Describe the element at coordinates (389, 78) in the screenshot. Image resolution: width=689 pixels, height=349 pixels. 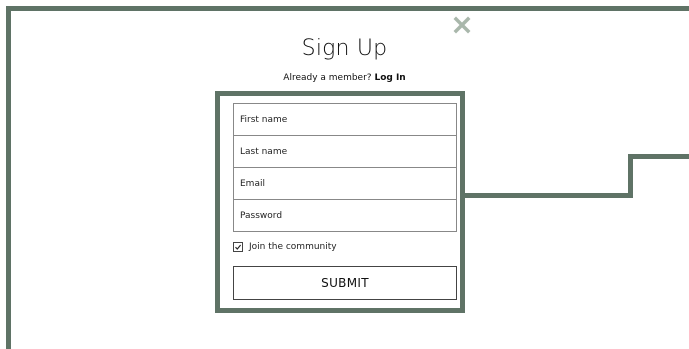
I see `login-link: Log In` at that location.